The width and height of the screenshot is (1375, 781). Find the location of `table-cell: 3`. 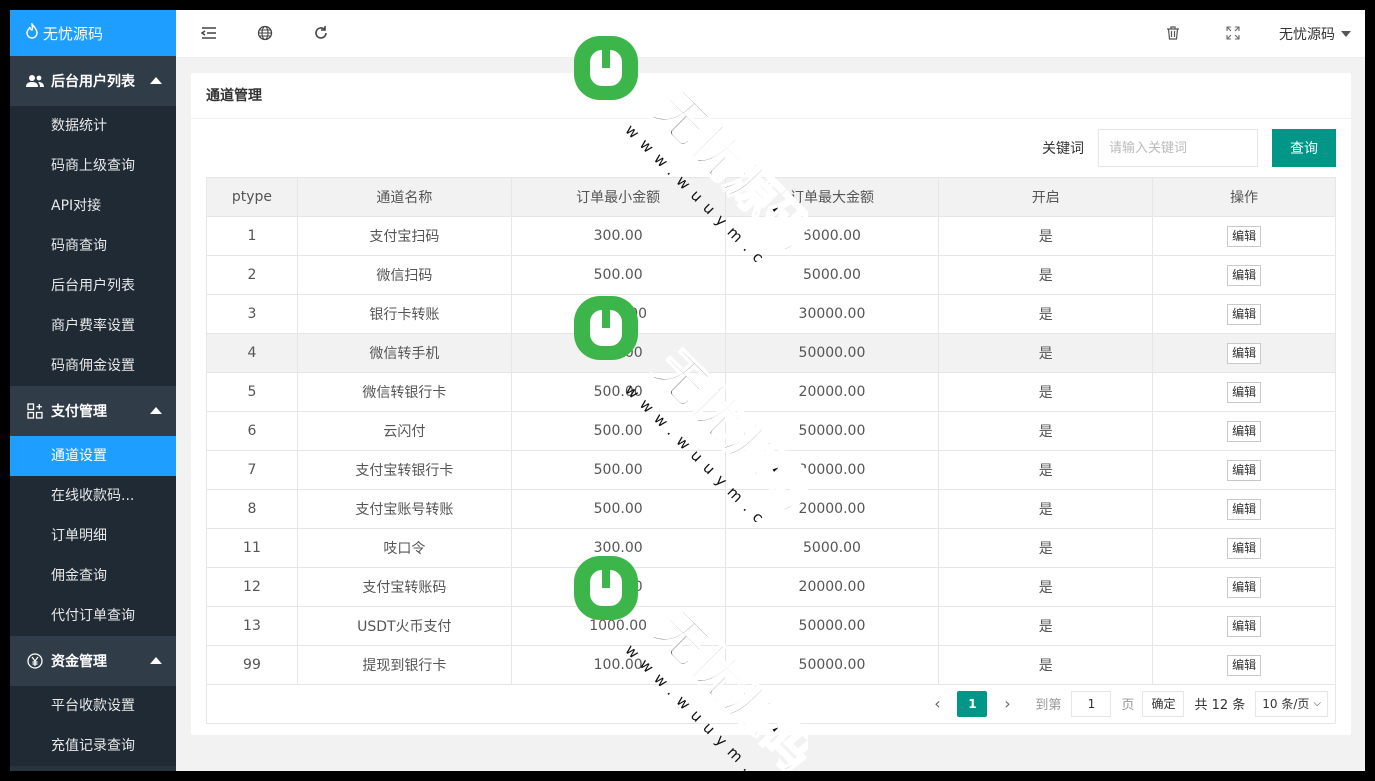

table-cell: 3 is located at coordinates (252, 314).